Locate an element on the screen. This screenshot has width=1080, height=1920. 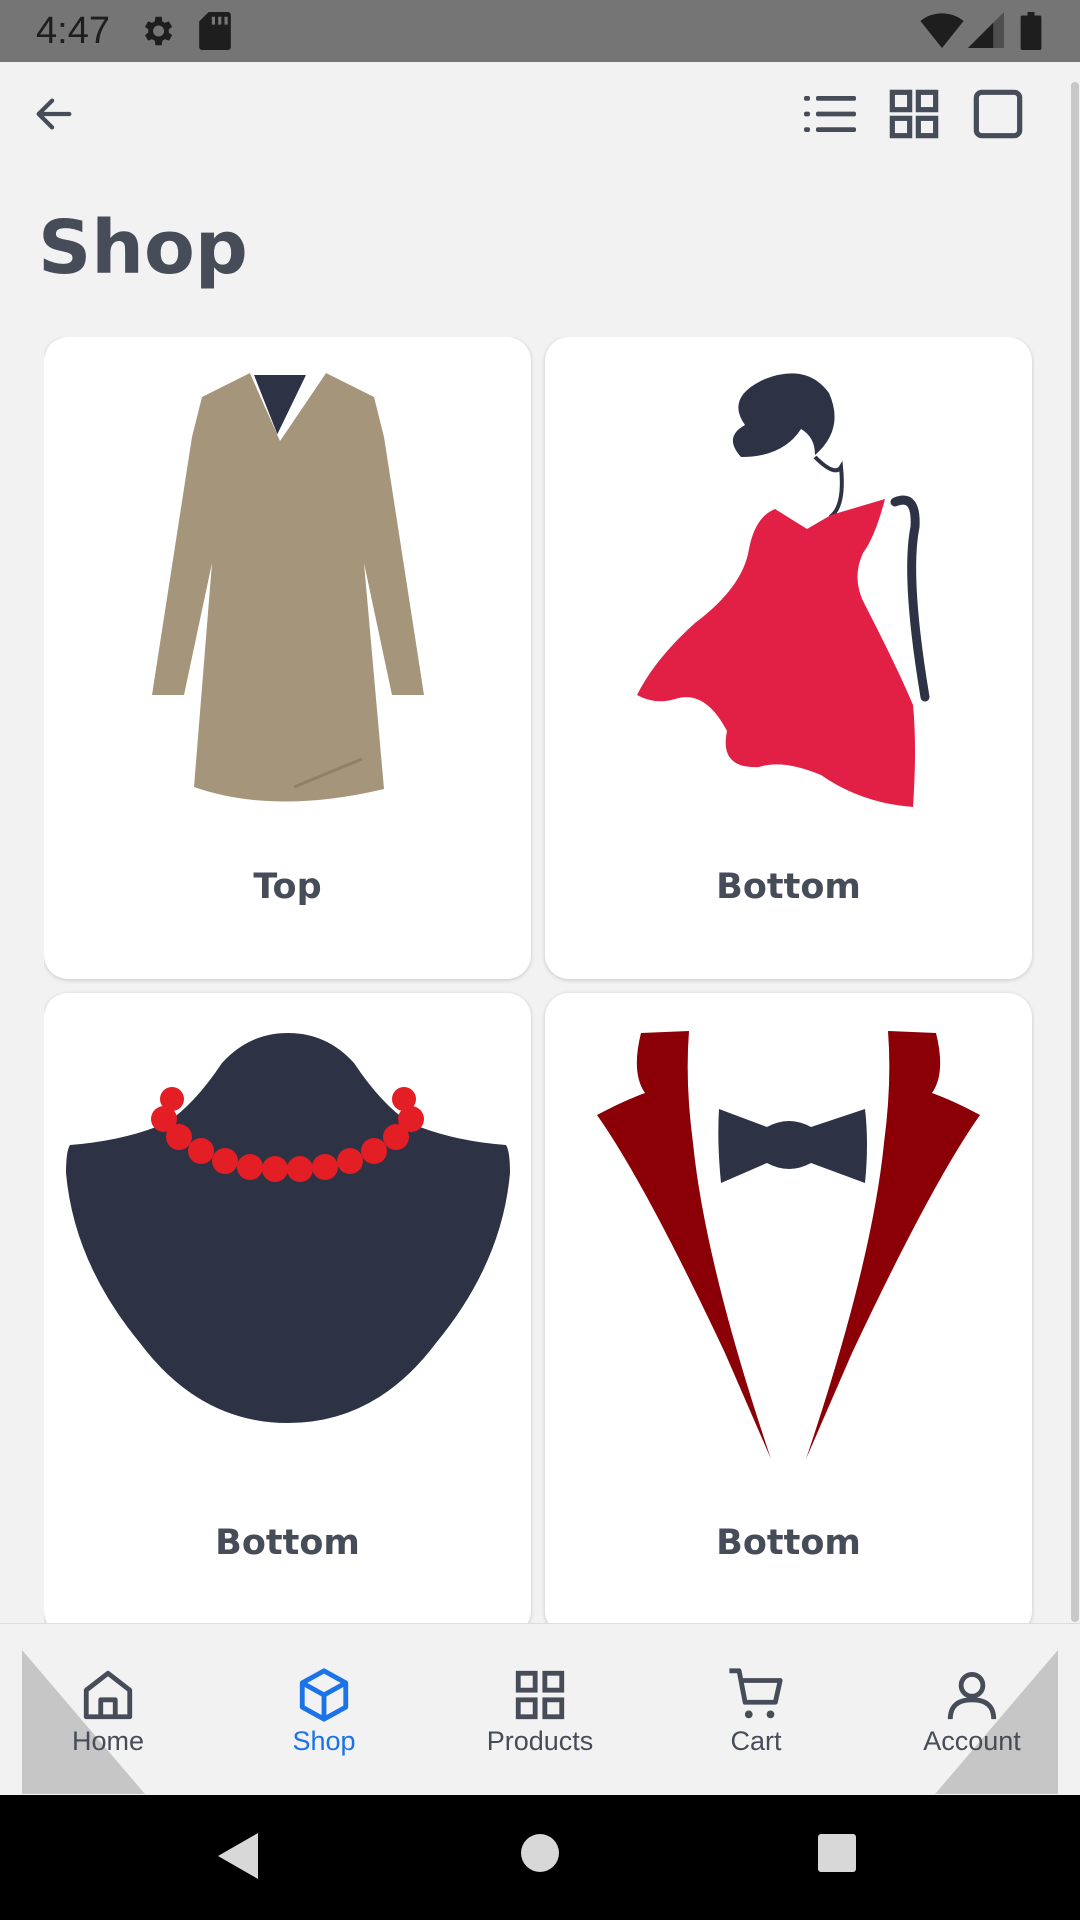
status-time: 4:47 is located at coordinates (73, 31).